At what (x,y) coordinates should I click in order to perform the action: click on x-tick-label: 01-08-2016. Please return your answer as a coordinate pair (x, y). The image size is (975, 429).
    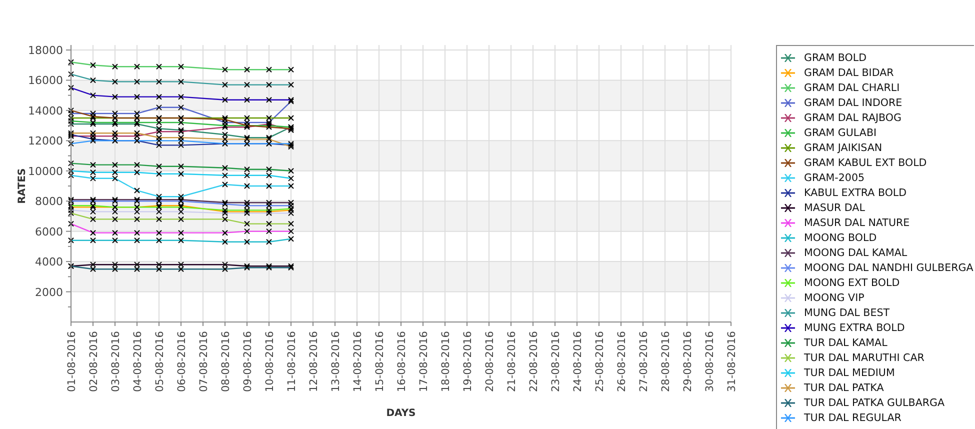
    Looking at the image, I should click on (72, 361).